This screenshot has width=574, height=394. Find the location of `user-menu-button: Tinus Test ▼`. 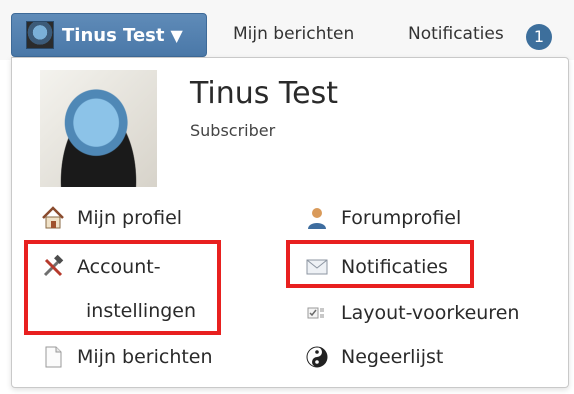

user-menu-button: Tinus Test ▼ is located at coordinates (109, 35).